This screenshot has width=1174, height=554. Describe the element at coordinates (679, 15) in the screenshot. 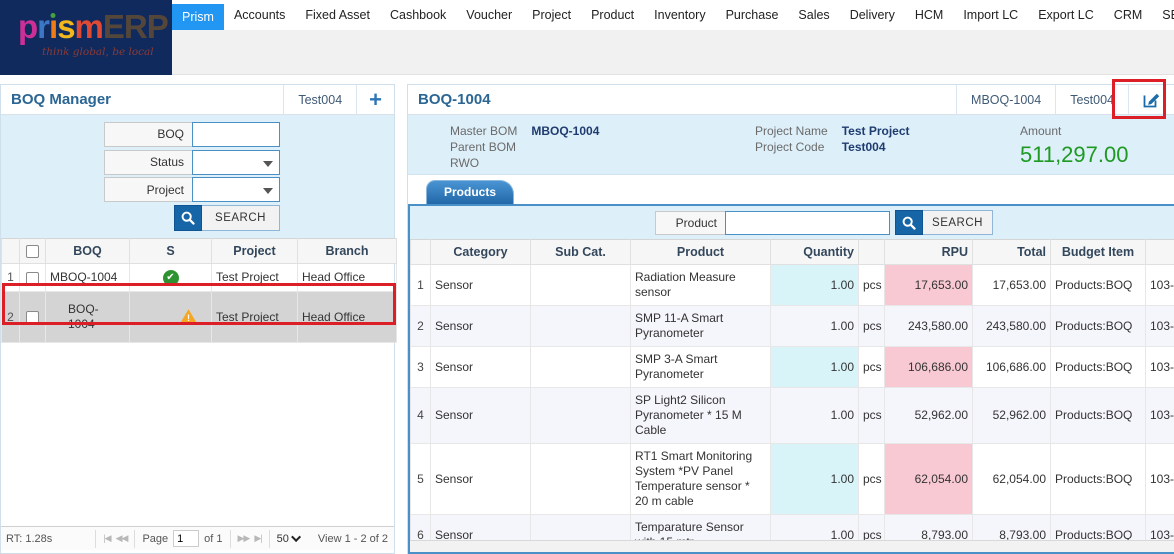

I see `nav-item-inventory: Inventory` at that location.